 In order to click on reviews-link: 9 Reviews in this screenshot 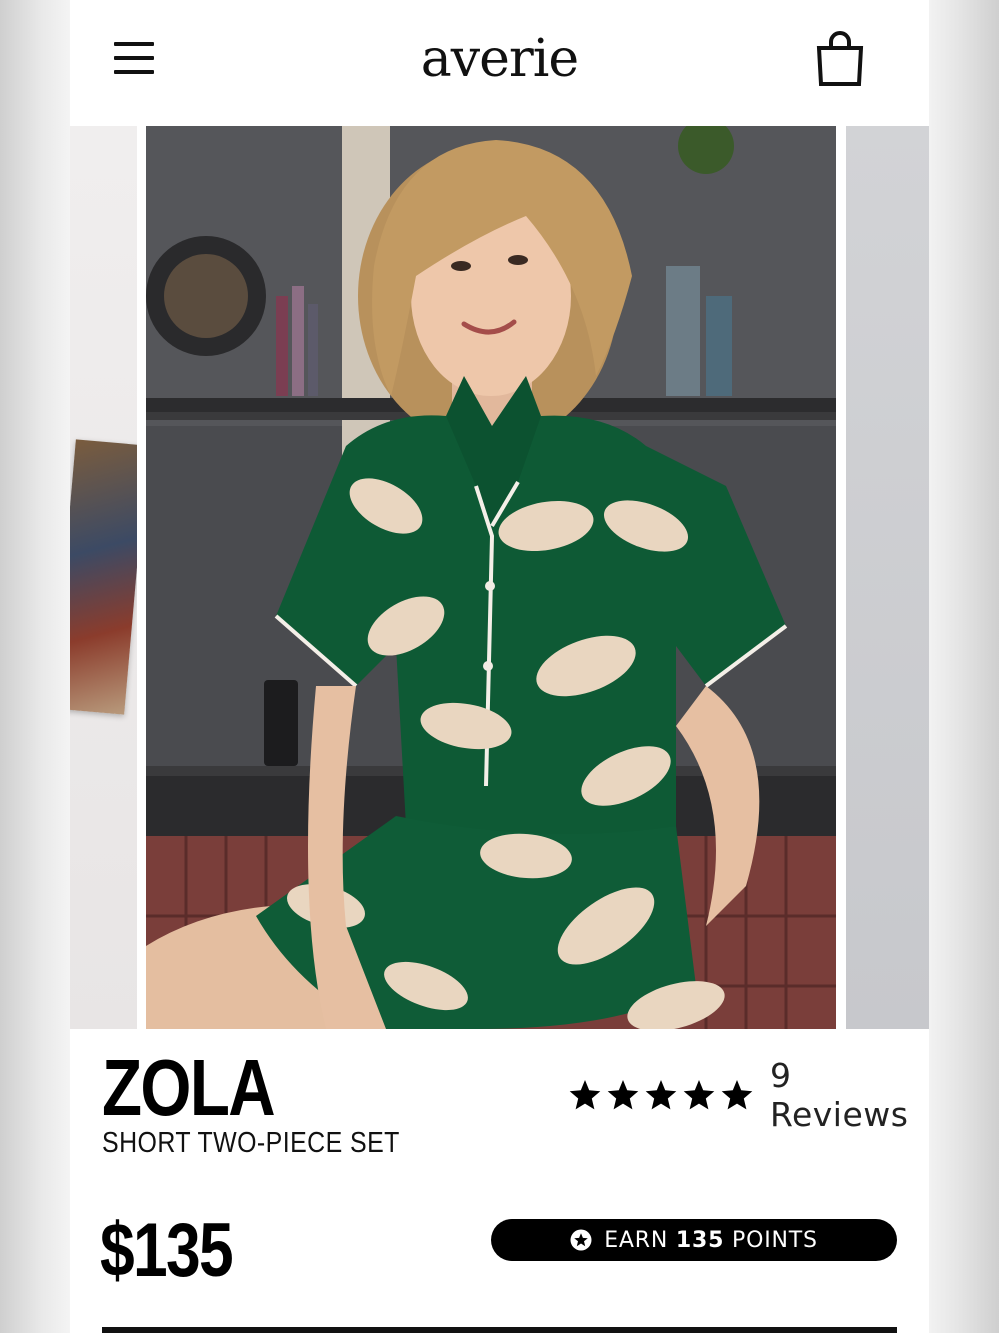, I will do `click(849, 1095)`.